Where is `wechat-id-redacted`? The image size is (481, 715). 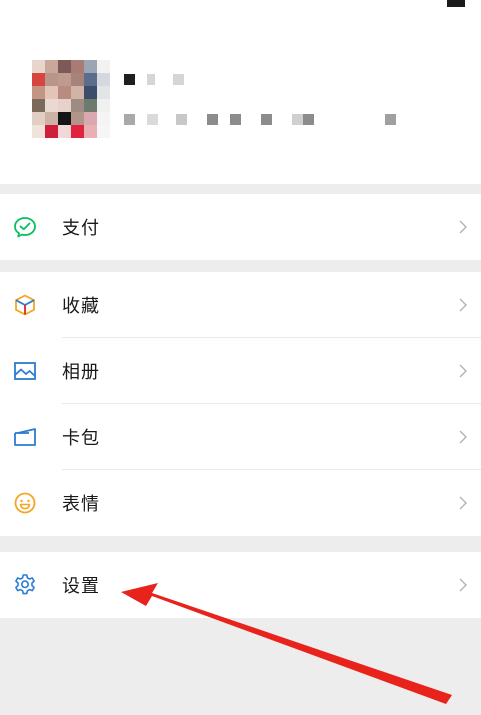
wechat-id-redacted is located at coordinates (266, 119).